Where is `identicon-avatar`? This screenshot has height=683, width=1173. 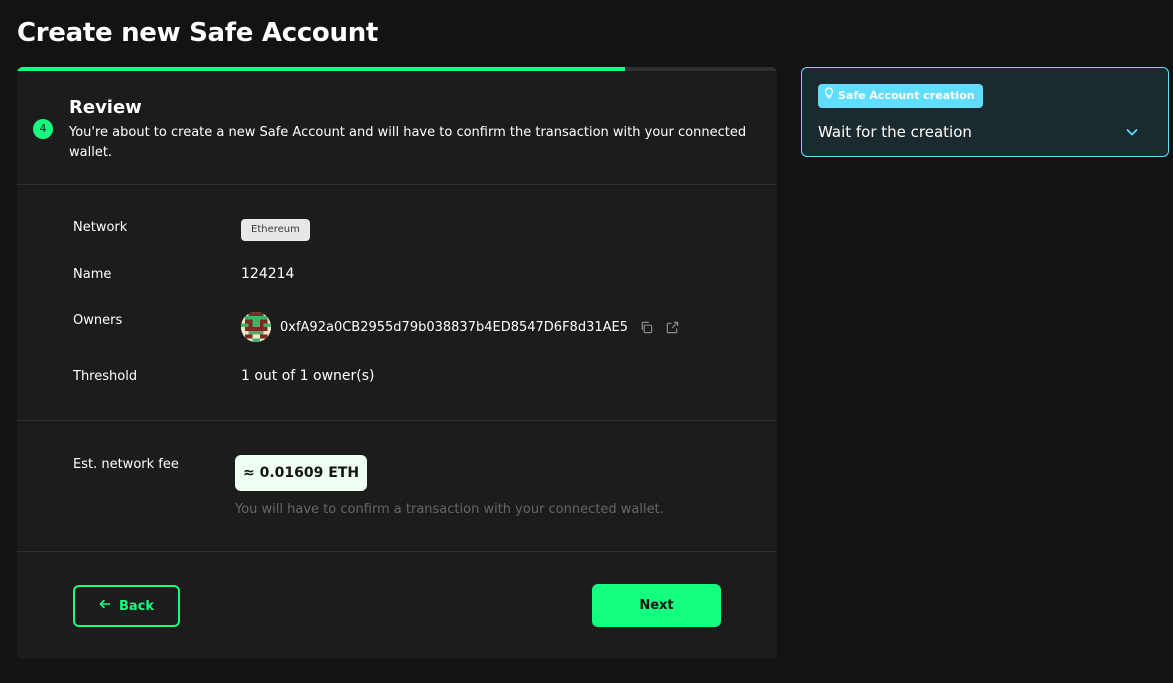
identicon-avatar is located at coordinates (256, 327).